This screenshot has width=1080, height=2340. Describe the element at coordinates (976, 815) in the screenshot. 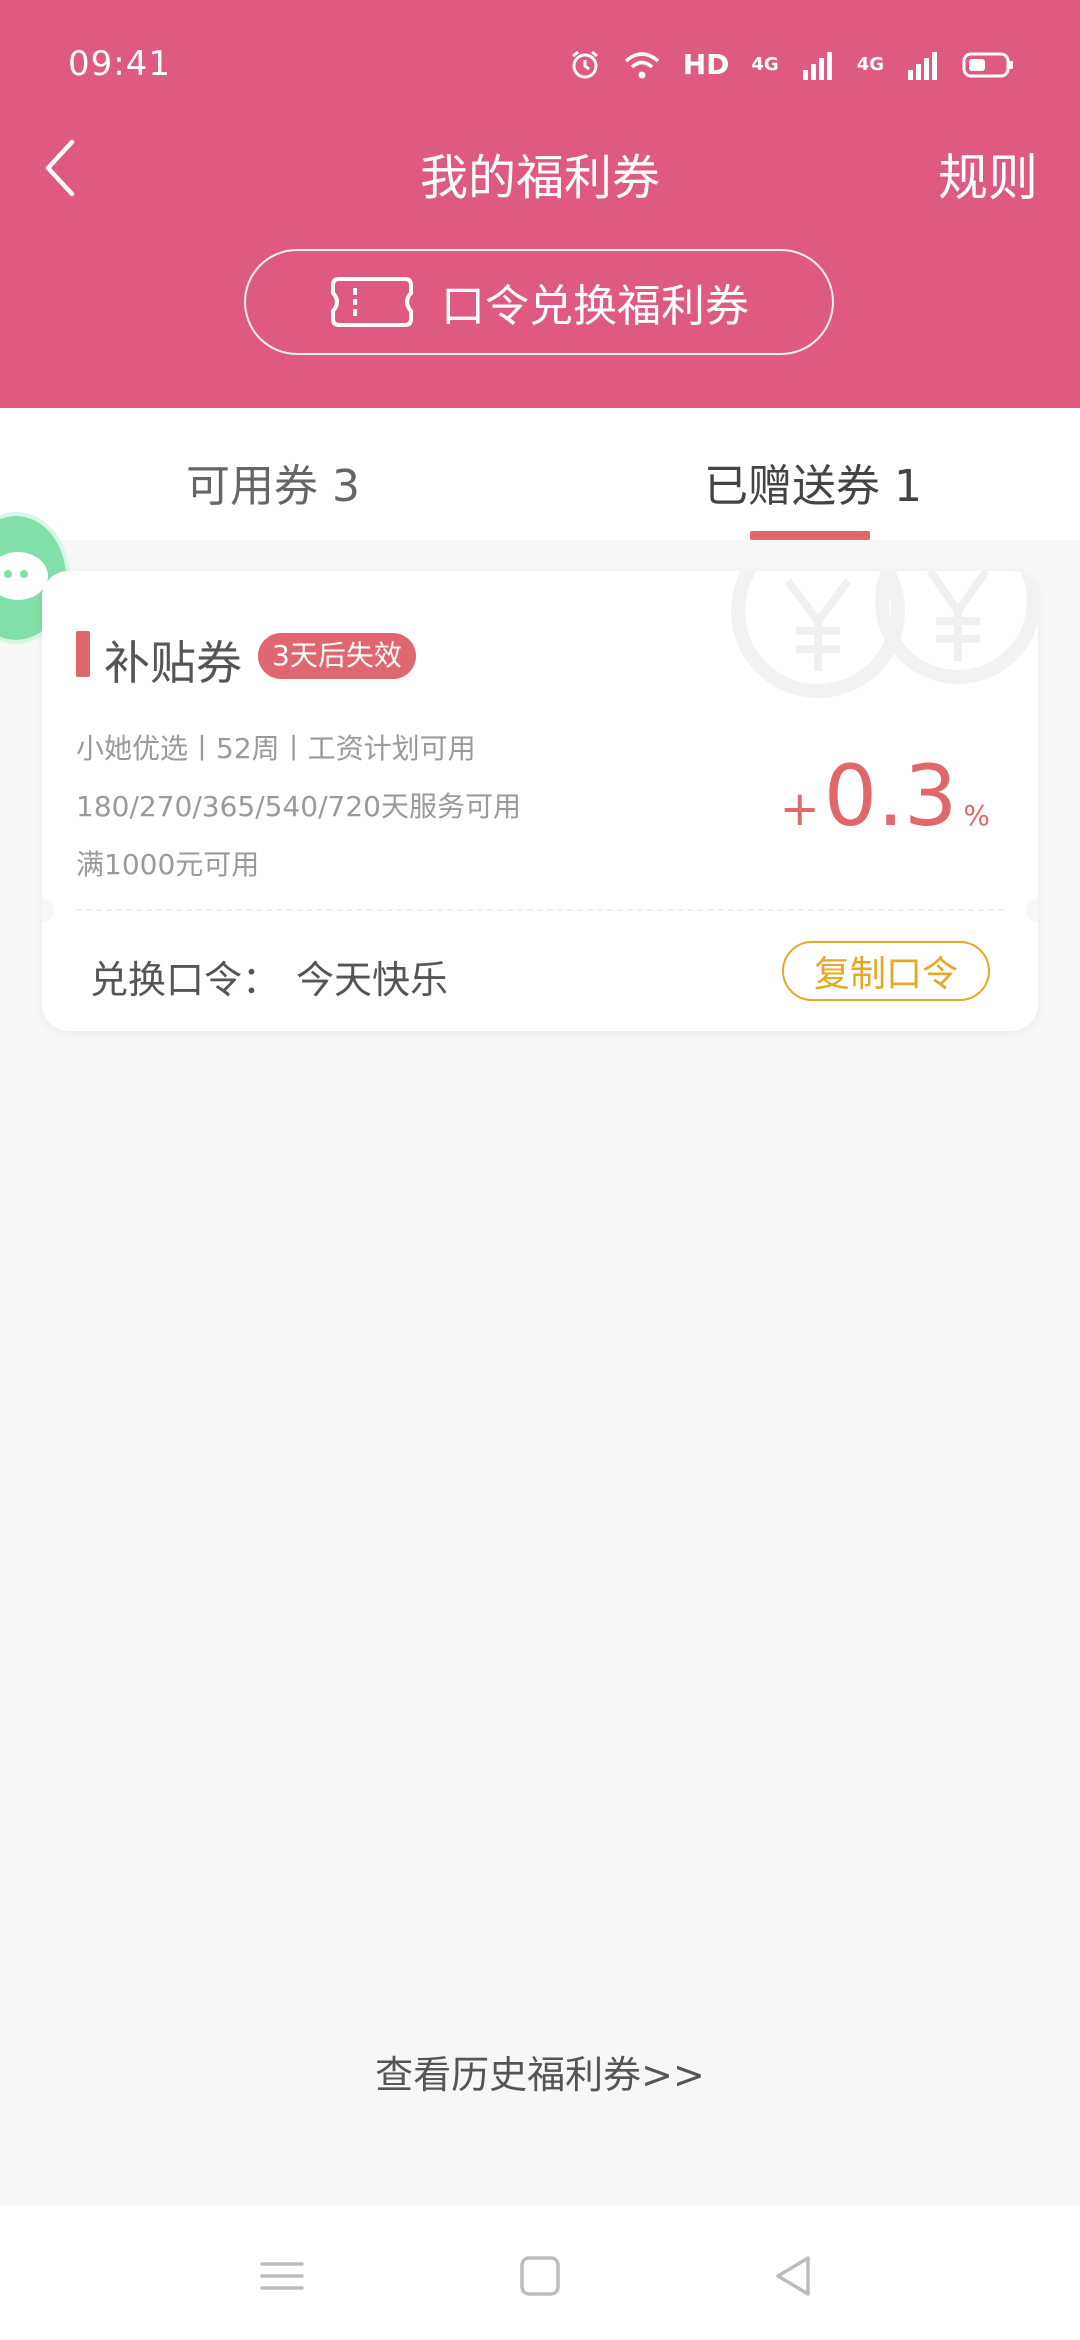

I see `rate-unit: %` at that location.